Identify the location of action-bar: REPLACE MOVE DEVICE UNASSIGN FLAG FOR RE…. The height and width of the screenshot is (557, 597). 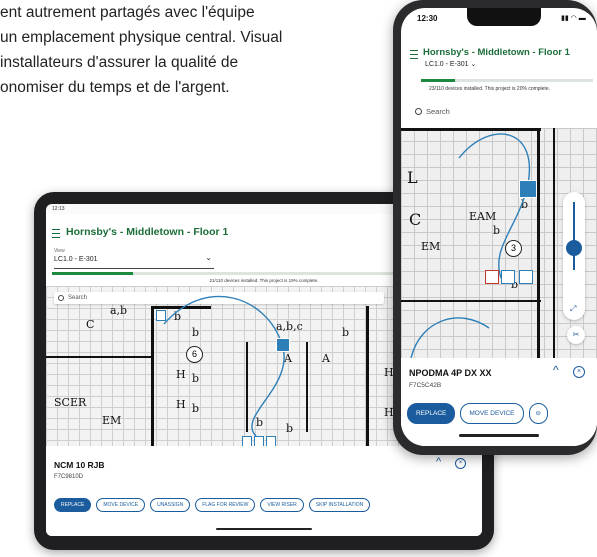
(212, 505).